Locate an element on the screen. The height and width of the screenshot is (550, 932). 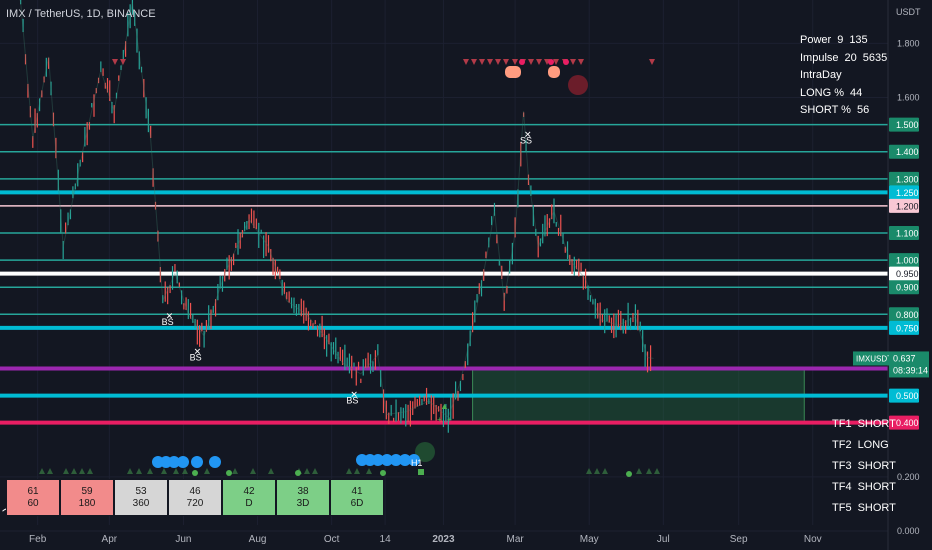
timeframe-box: 46 720 is located at coordinates (195, 497).